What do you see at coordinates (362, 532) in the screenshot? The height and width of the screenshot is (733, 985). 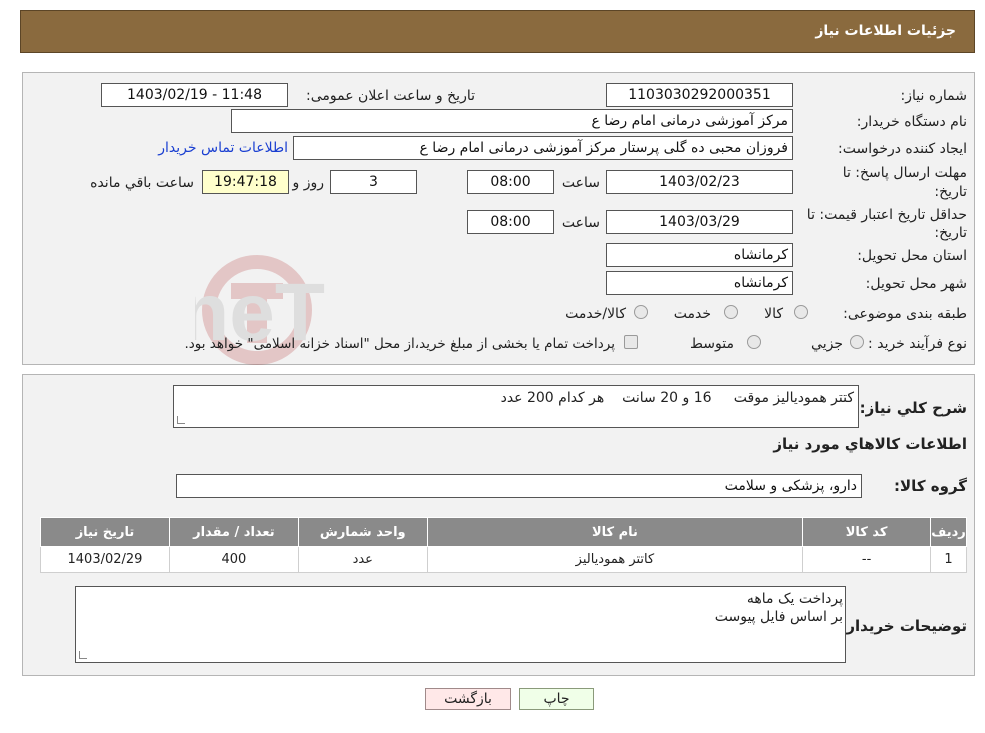 I see `col-unit: واحد شمارش` at bounding box center [362, 532].